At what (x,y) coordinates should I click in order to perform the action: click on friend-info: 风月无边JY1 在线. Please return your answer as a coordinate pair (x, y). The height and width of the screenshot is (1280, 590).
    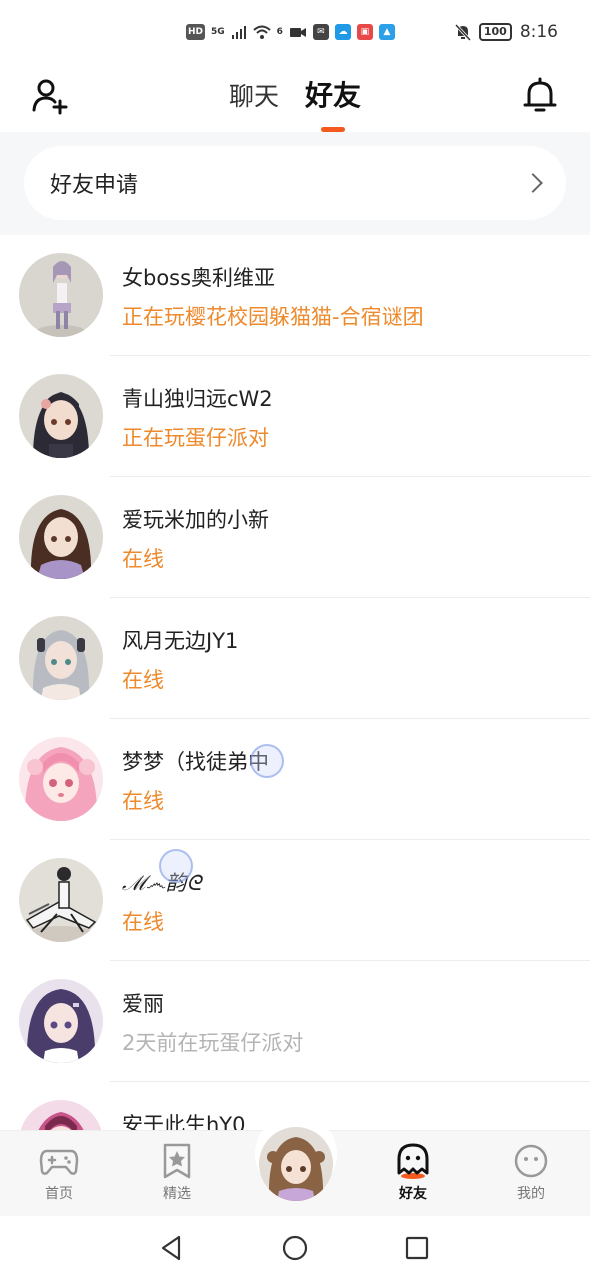
    Looking at the image, I should click on (356, 660).